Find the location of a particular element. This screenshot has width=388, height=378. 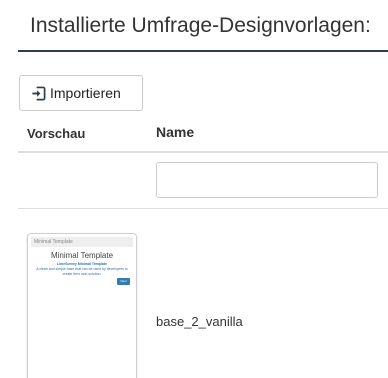

import-button: Importieren is located at coordinates (81, 93).